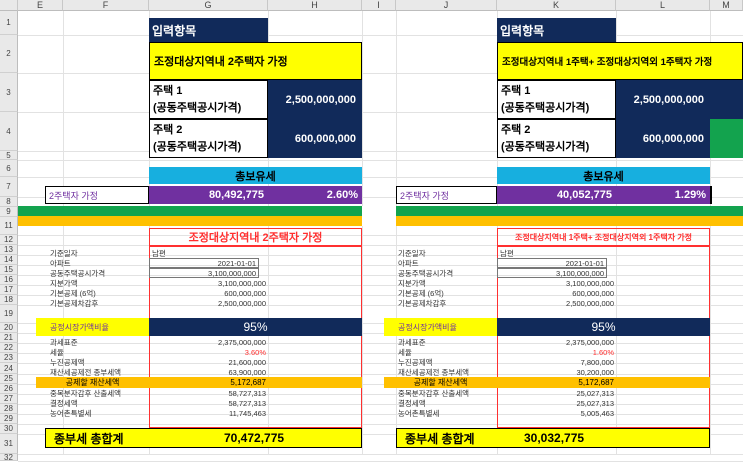 The width and height of the screenshot is (743, 462). I want to click on column-header-i: I, so click(379, 5).